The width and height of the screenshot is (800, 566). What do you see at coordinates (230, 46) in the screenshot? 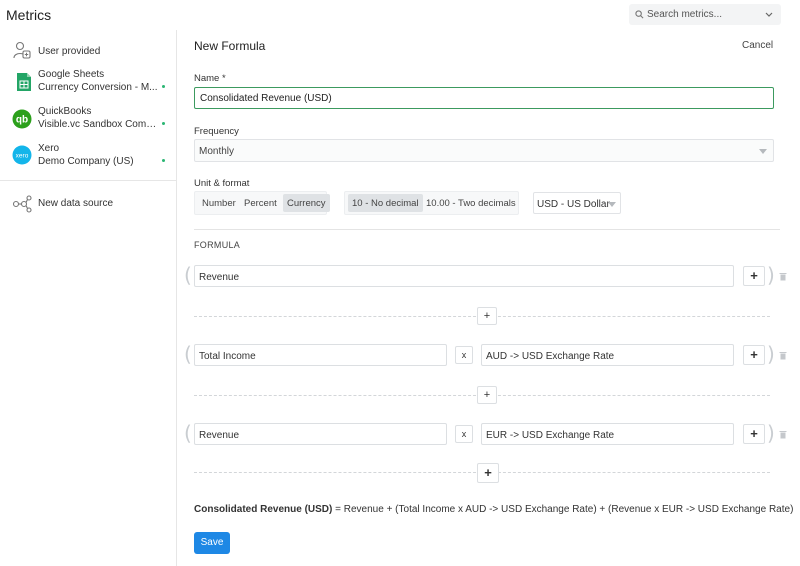
I see `page-title: New Formula` at bounding box center [230, 46].